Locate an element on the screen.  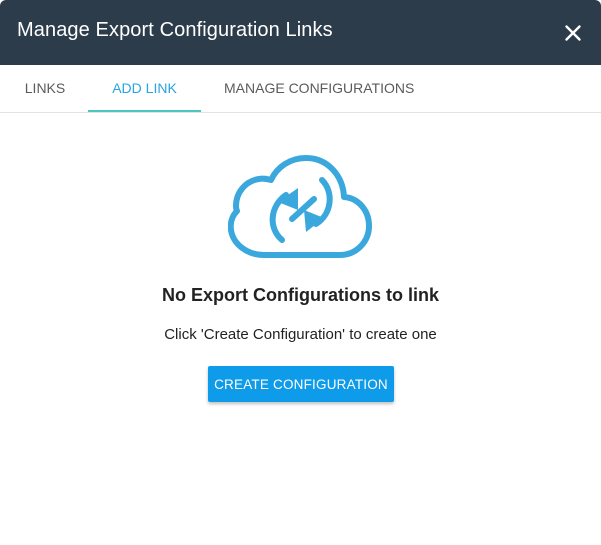
active-tab-indicator is located at coordinates (144, 111).